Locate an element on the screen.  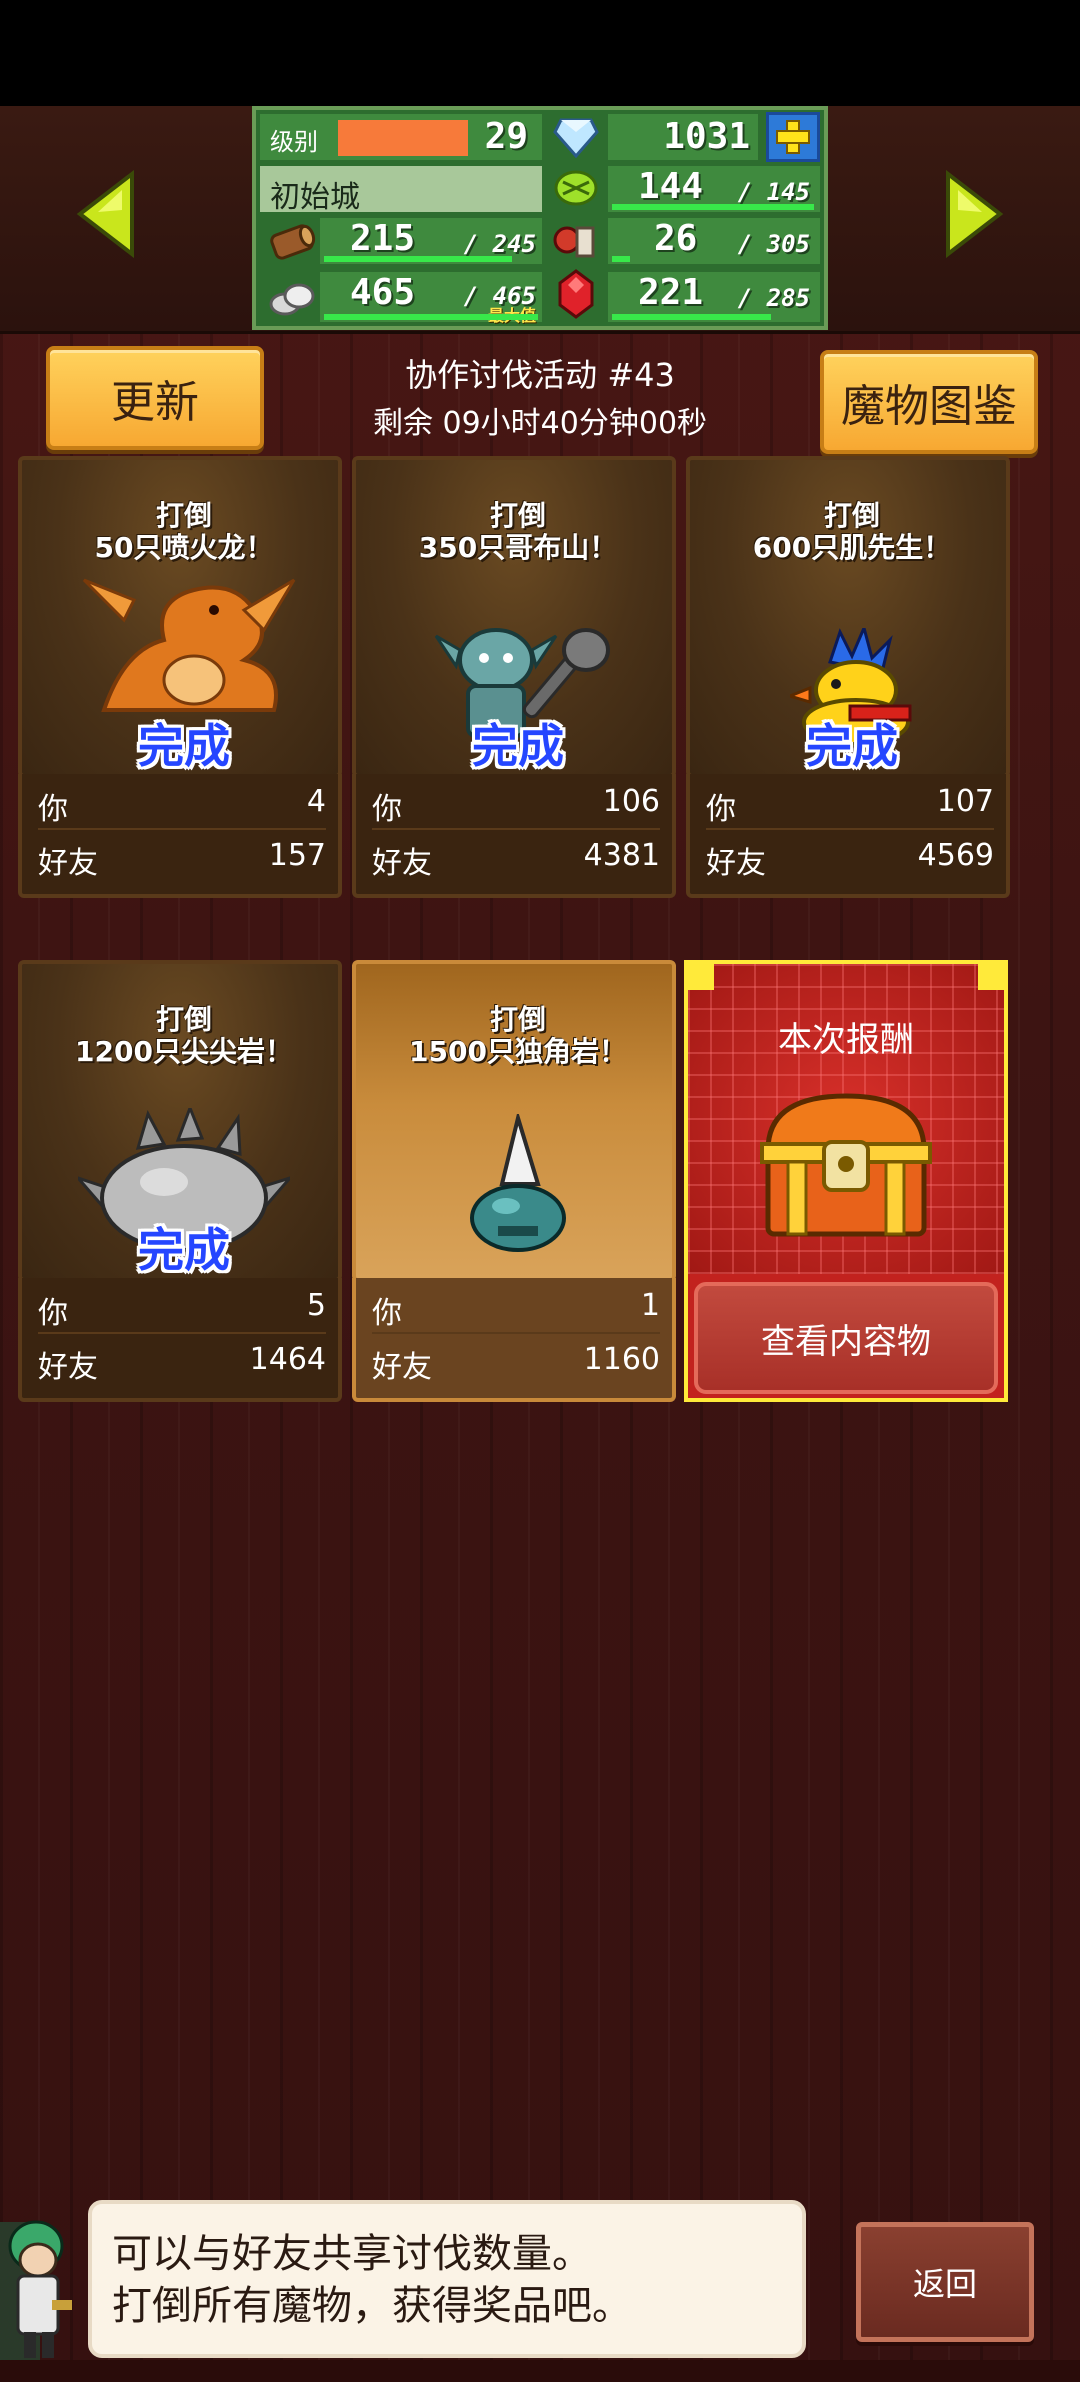
reward-title: 本次报酬 is located at coordinates (846, 1040).